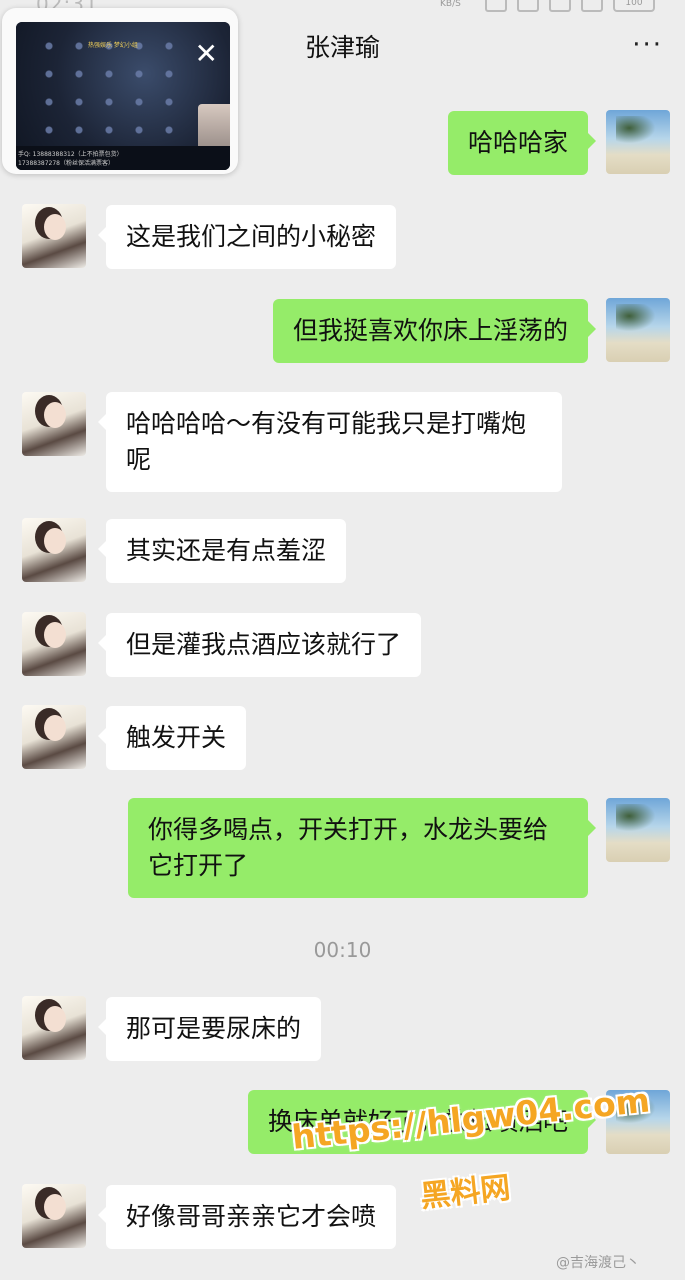  I want to click on close-icon: ✕, so click(206, 54).